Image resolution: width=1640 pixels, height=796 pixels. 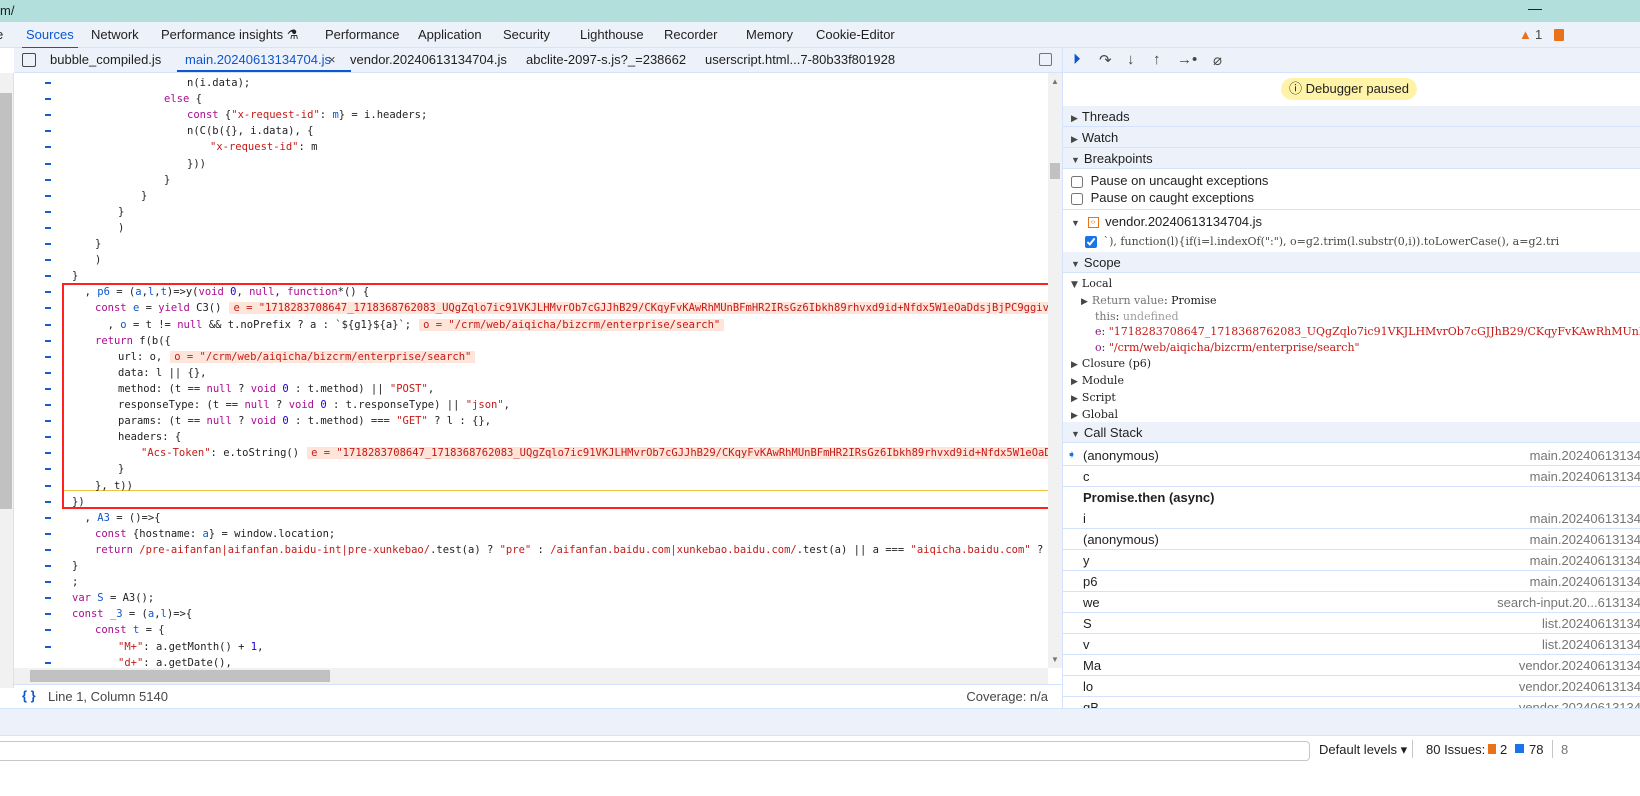 I want to click on navigator-scrollbar, so click(x=7, y=380).